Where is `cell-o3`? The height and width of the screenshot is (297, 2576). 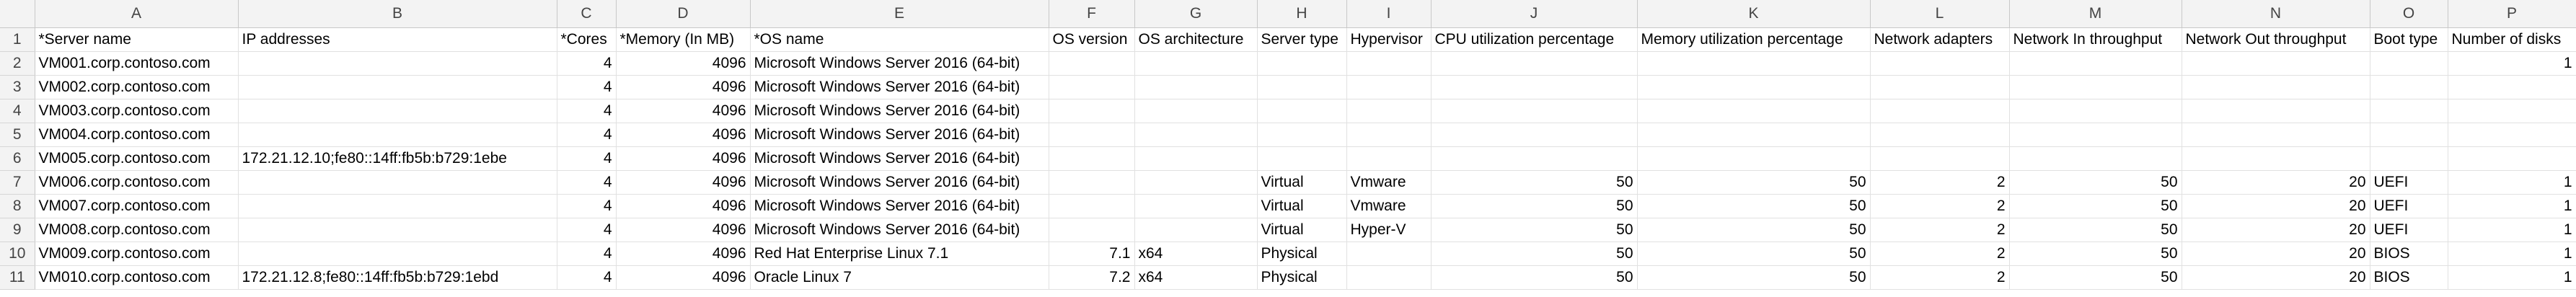 cell-o3 is located at coordinates (2409, 87).